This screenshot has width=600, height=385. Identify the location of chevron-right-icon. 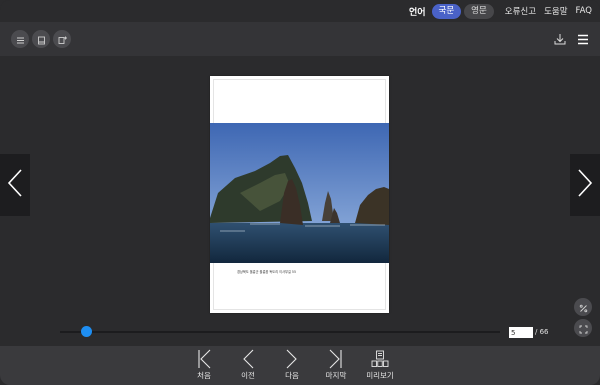
(585, 185).